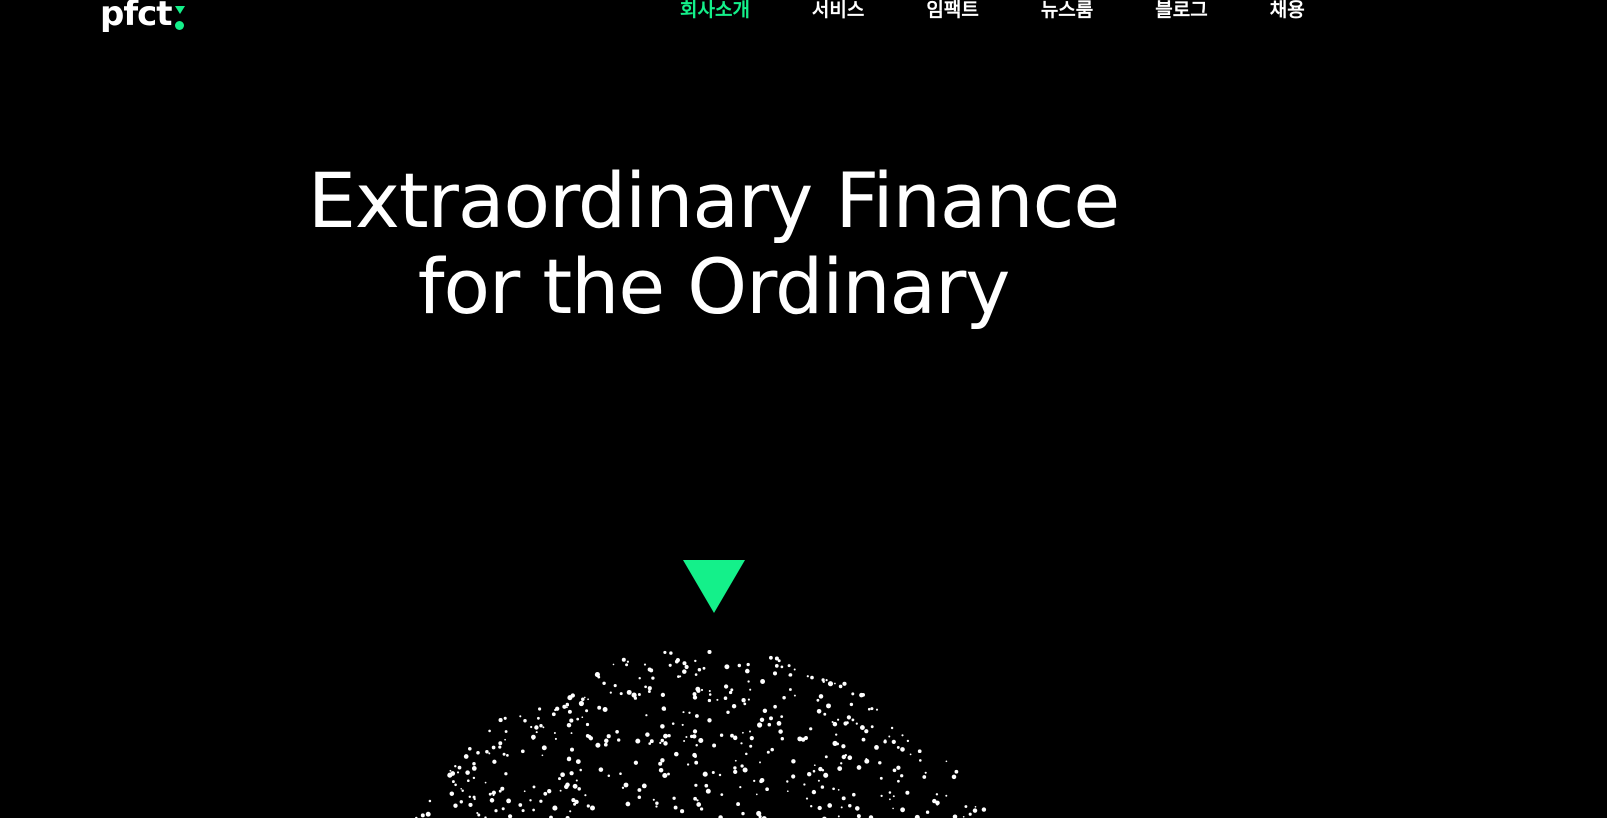 This screenshot has width=1607, height=818. What do you see at coordinates (1181, 10) in the screenshot?
I see `nav-item-blog: 블로그` at bounding box center [1181, 10].